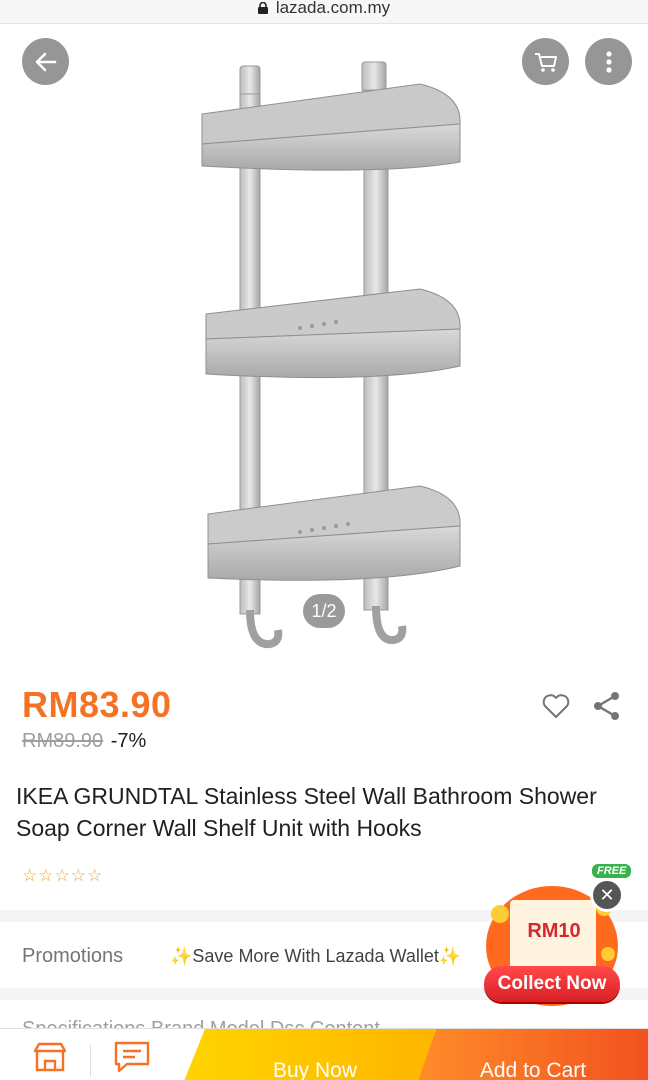 This screenshot has height=1080, width=648. I want to click on back-arrow-icon, so click(45, 61).